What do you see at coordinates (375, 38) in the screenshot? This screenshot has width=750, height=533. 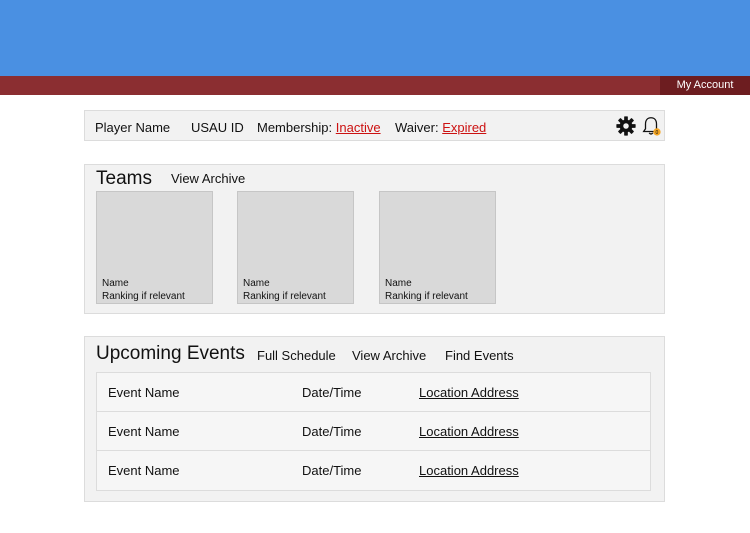 I see `header-banner` at bounding box center [375, 38].